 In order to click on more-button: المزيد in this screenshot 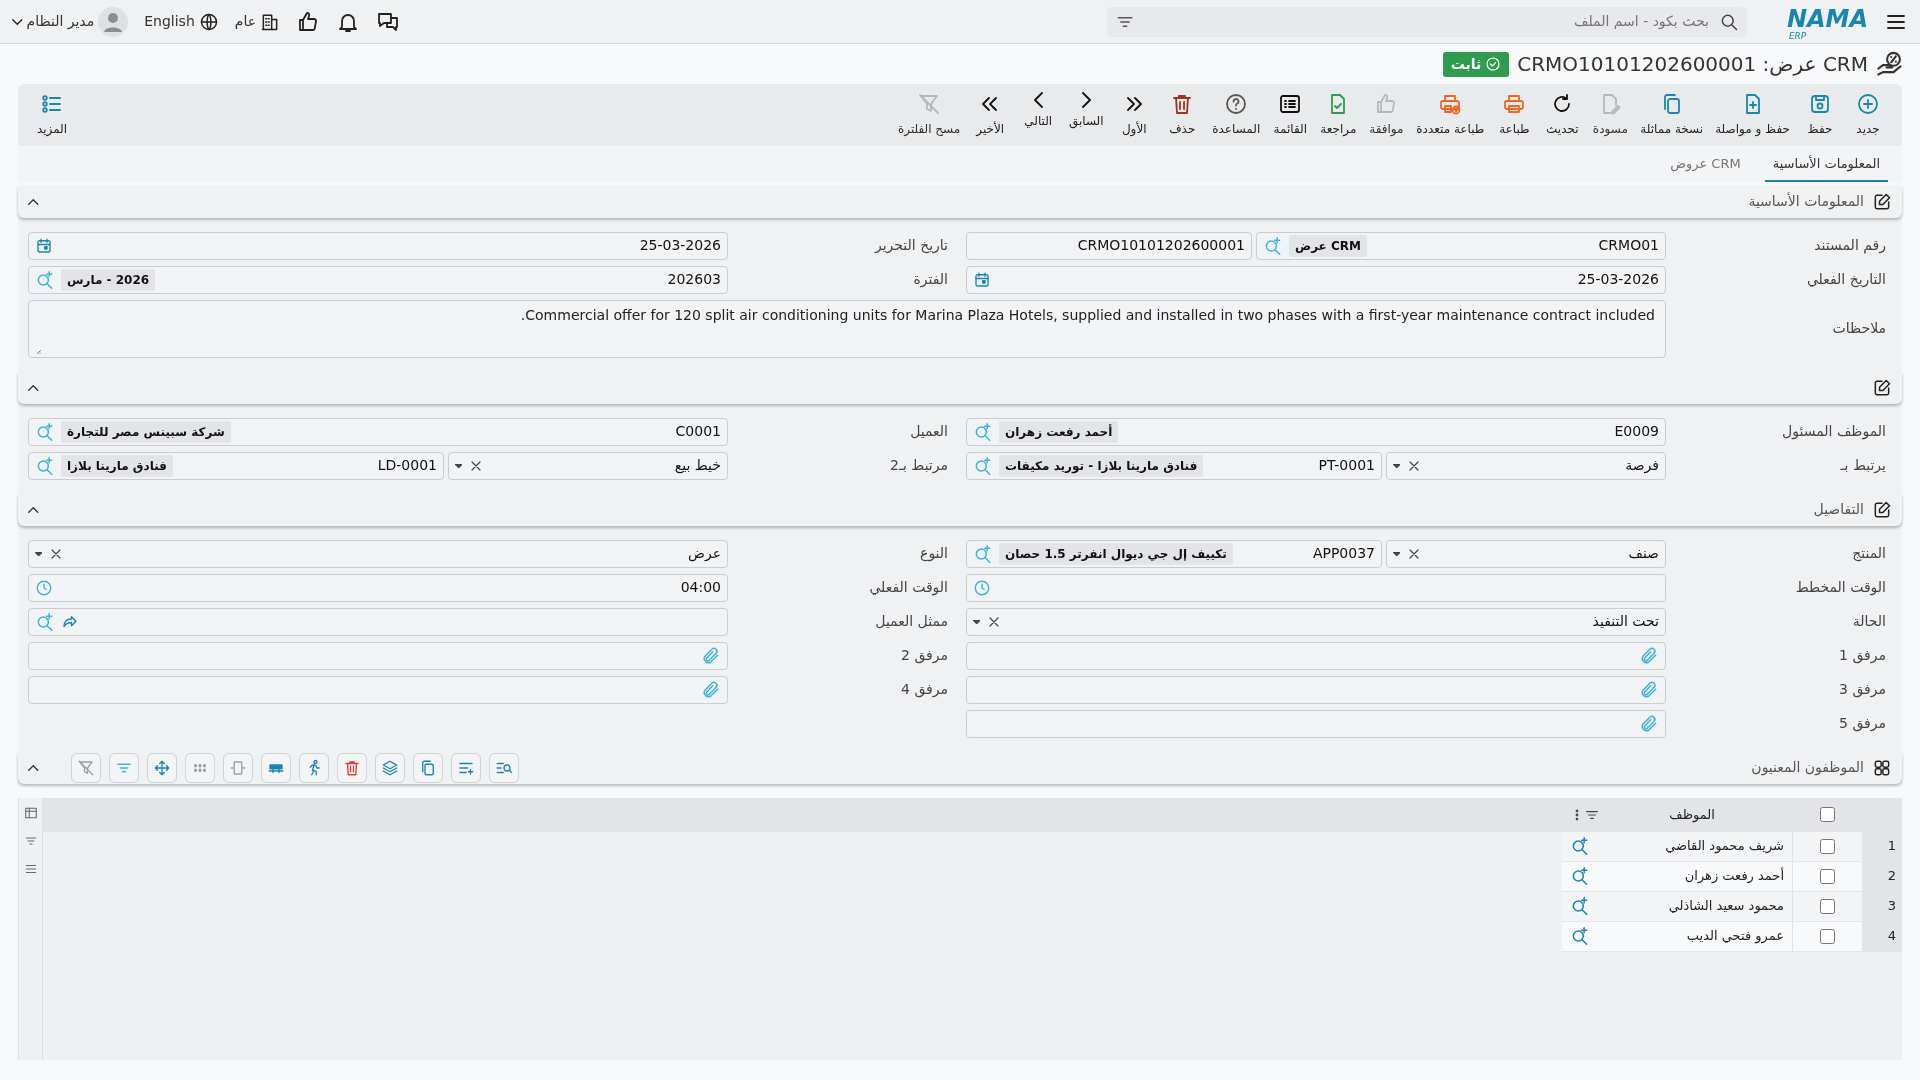, I will do `click(52, 115)`.